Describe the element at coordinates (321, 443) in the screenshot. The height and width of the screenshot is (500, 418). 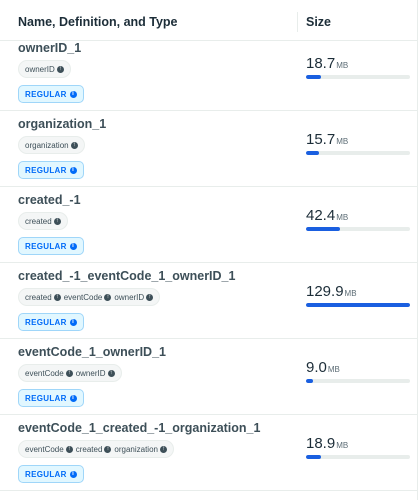
I see `index-size-value: 18.9` at that location.